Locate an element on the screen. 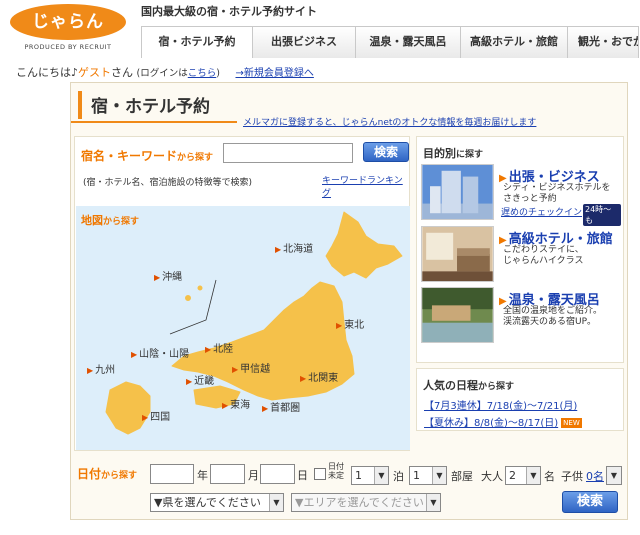 This screenshot has height=535, width=640. late-checkin-link: 遅めのチェックイン is located at coordinates (541, 211).